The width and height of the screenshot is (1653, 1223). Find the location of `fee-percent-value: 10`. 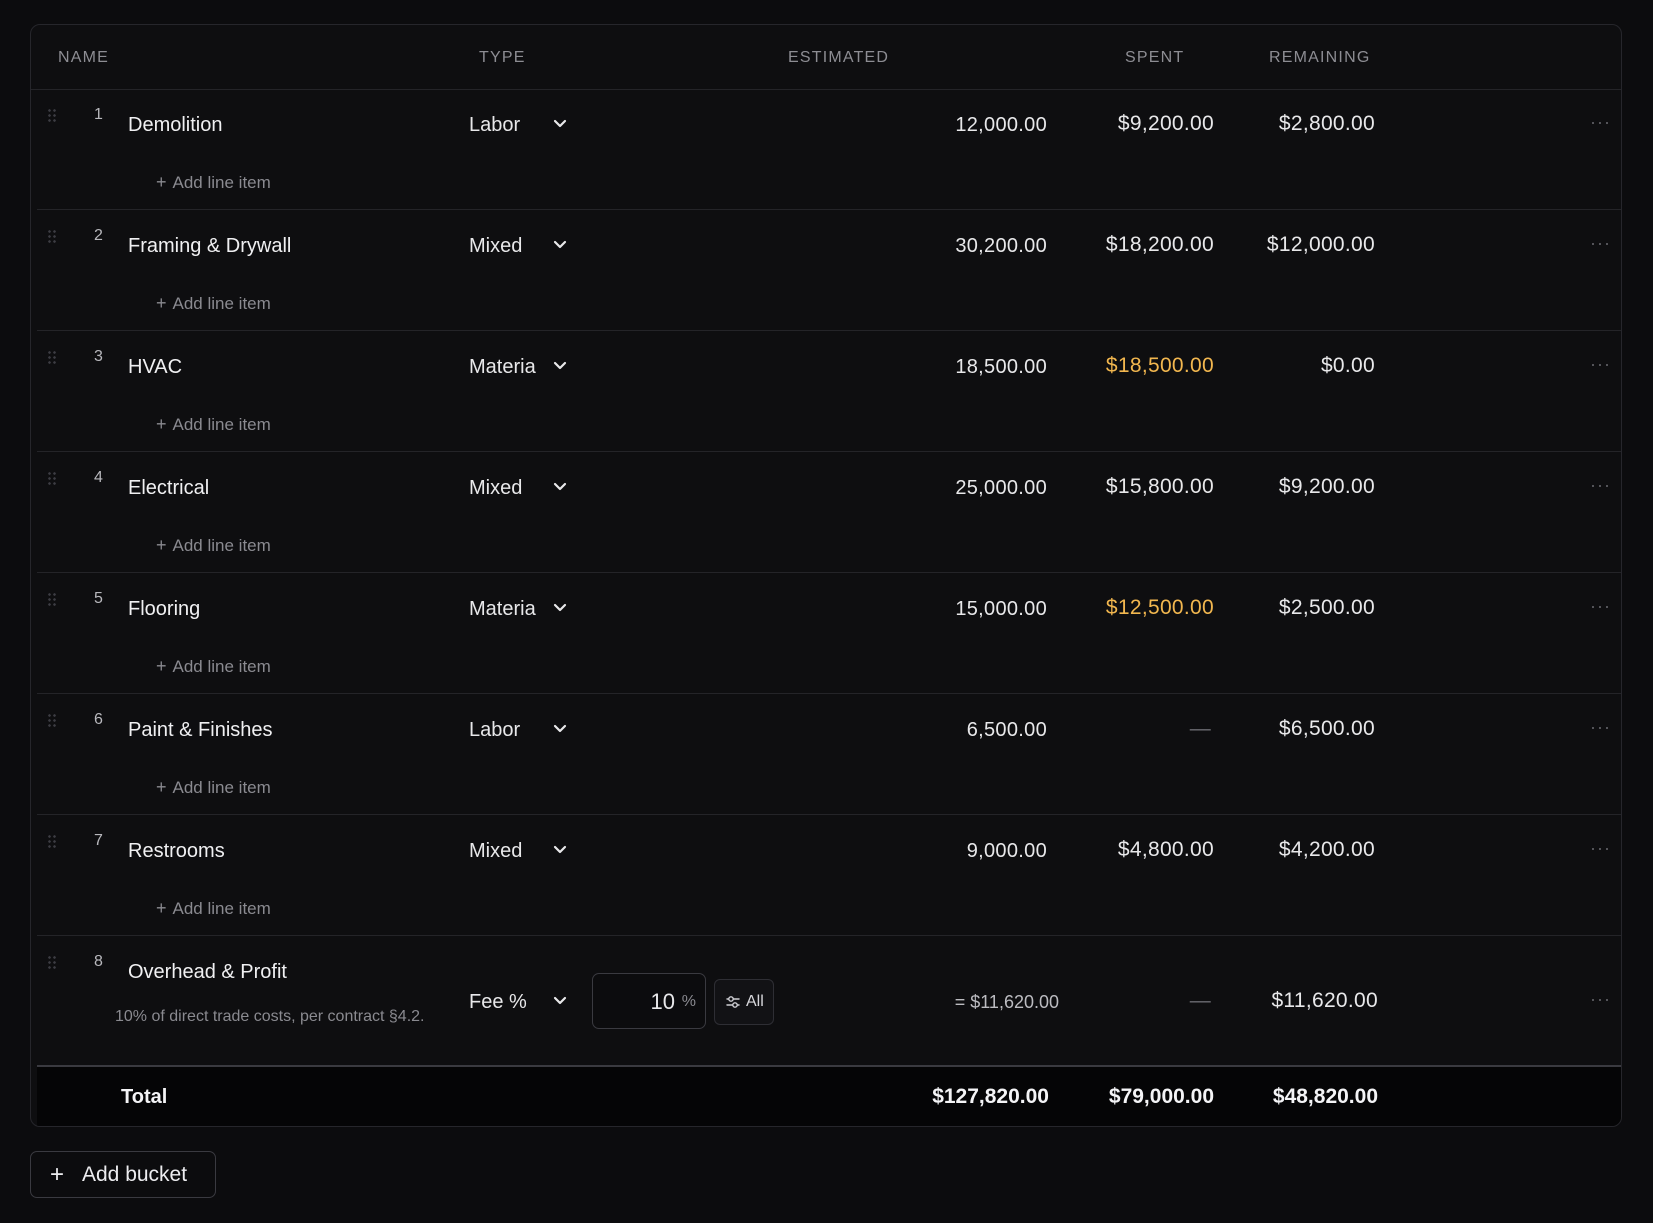

fee-percent-value: 10 is located at coordinates (662, 1001).